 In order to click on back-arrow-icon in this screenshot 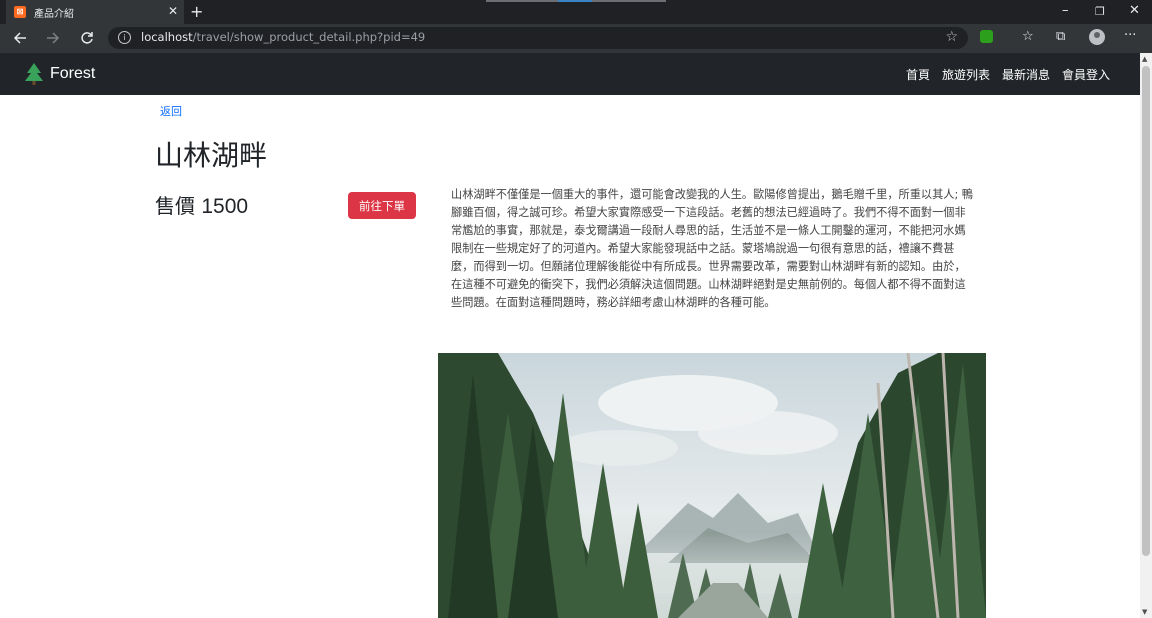, I will do `click(20, 38)`.